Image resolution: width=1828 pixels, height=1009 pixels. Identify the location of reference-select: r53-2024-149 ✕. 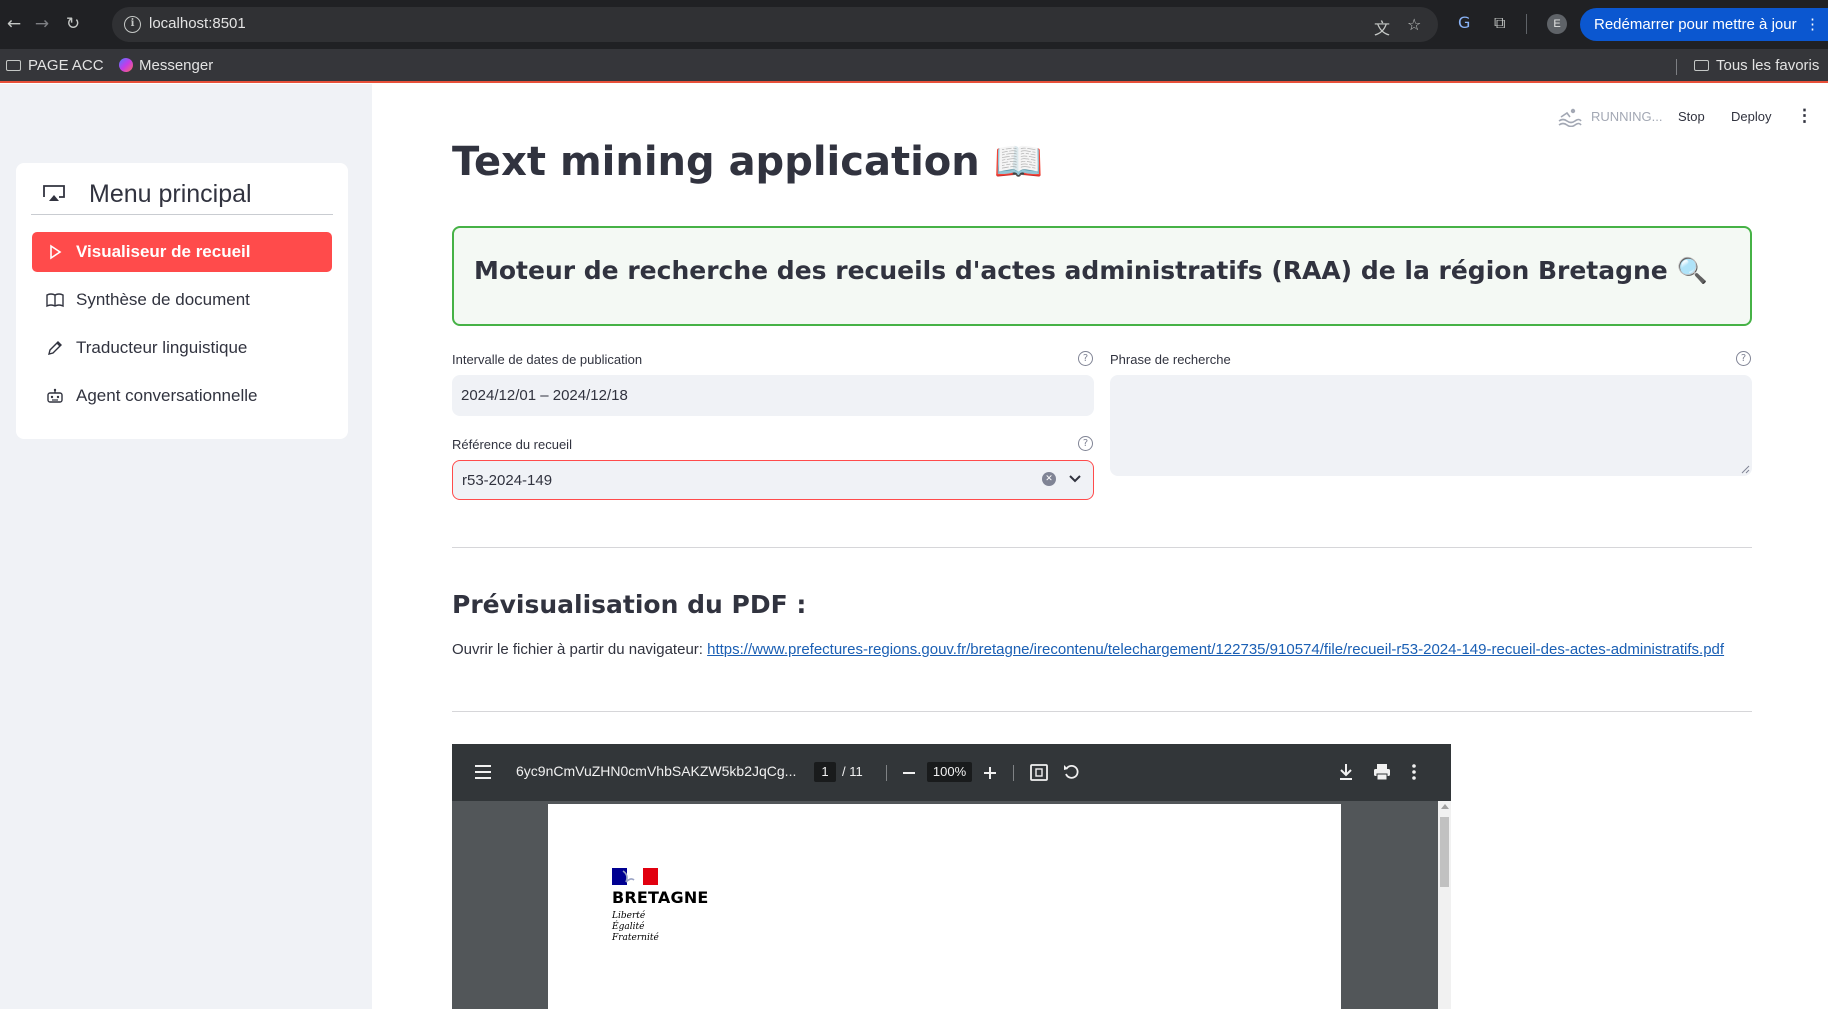
(773, 480).